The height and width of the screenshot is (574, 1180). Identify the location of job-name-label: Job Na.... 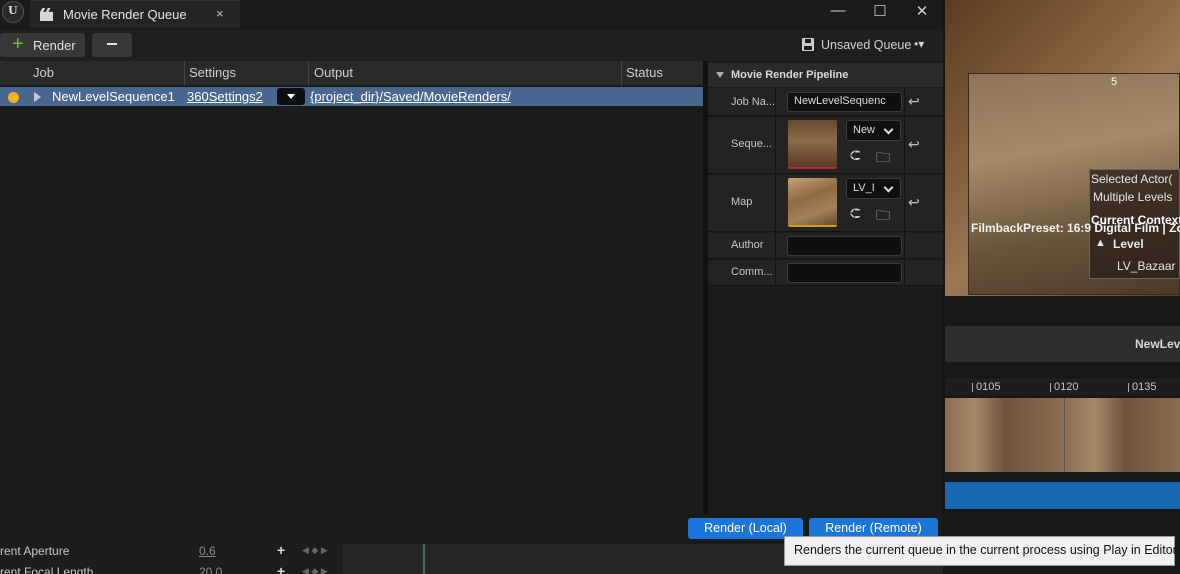
(753, 102).